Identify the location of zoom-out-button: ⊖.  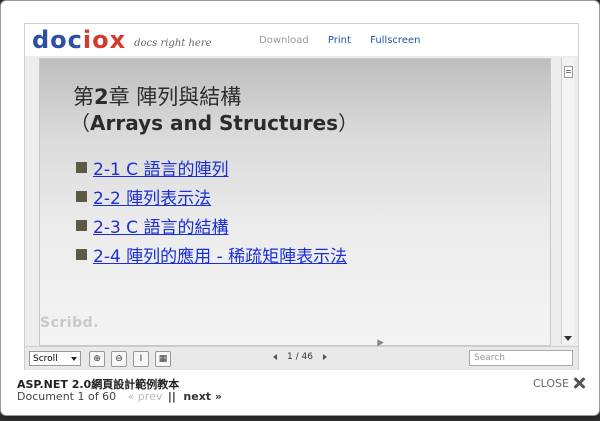
(119, 359).